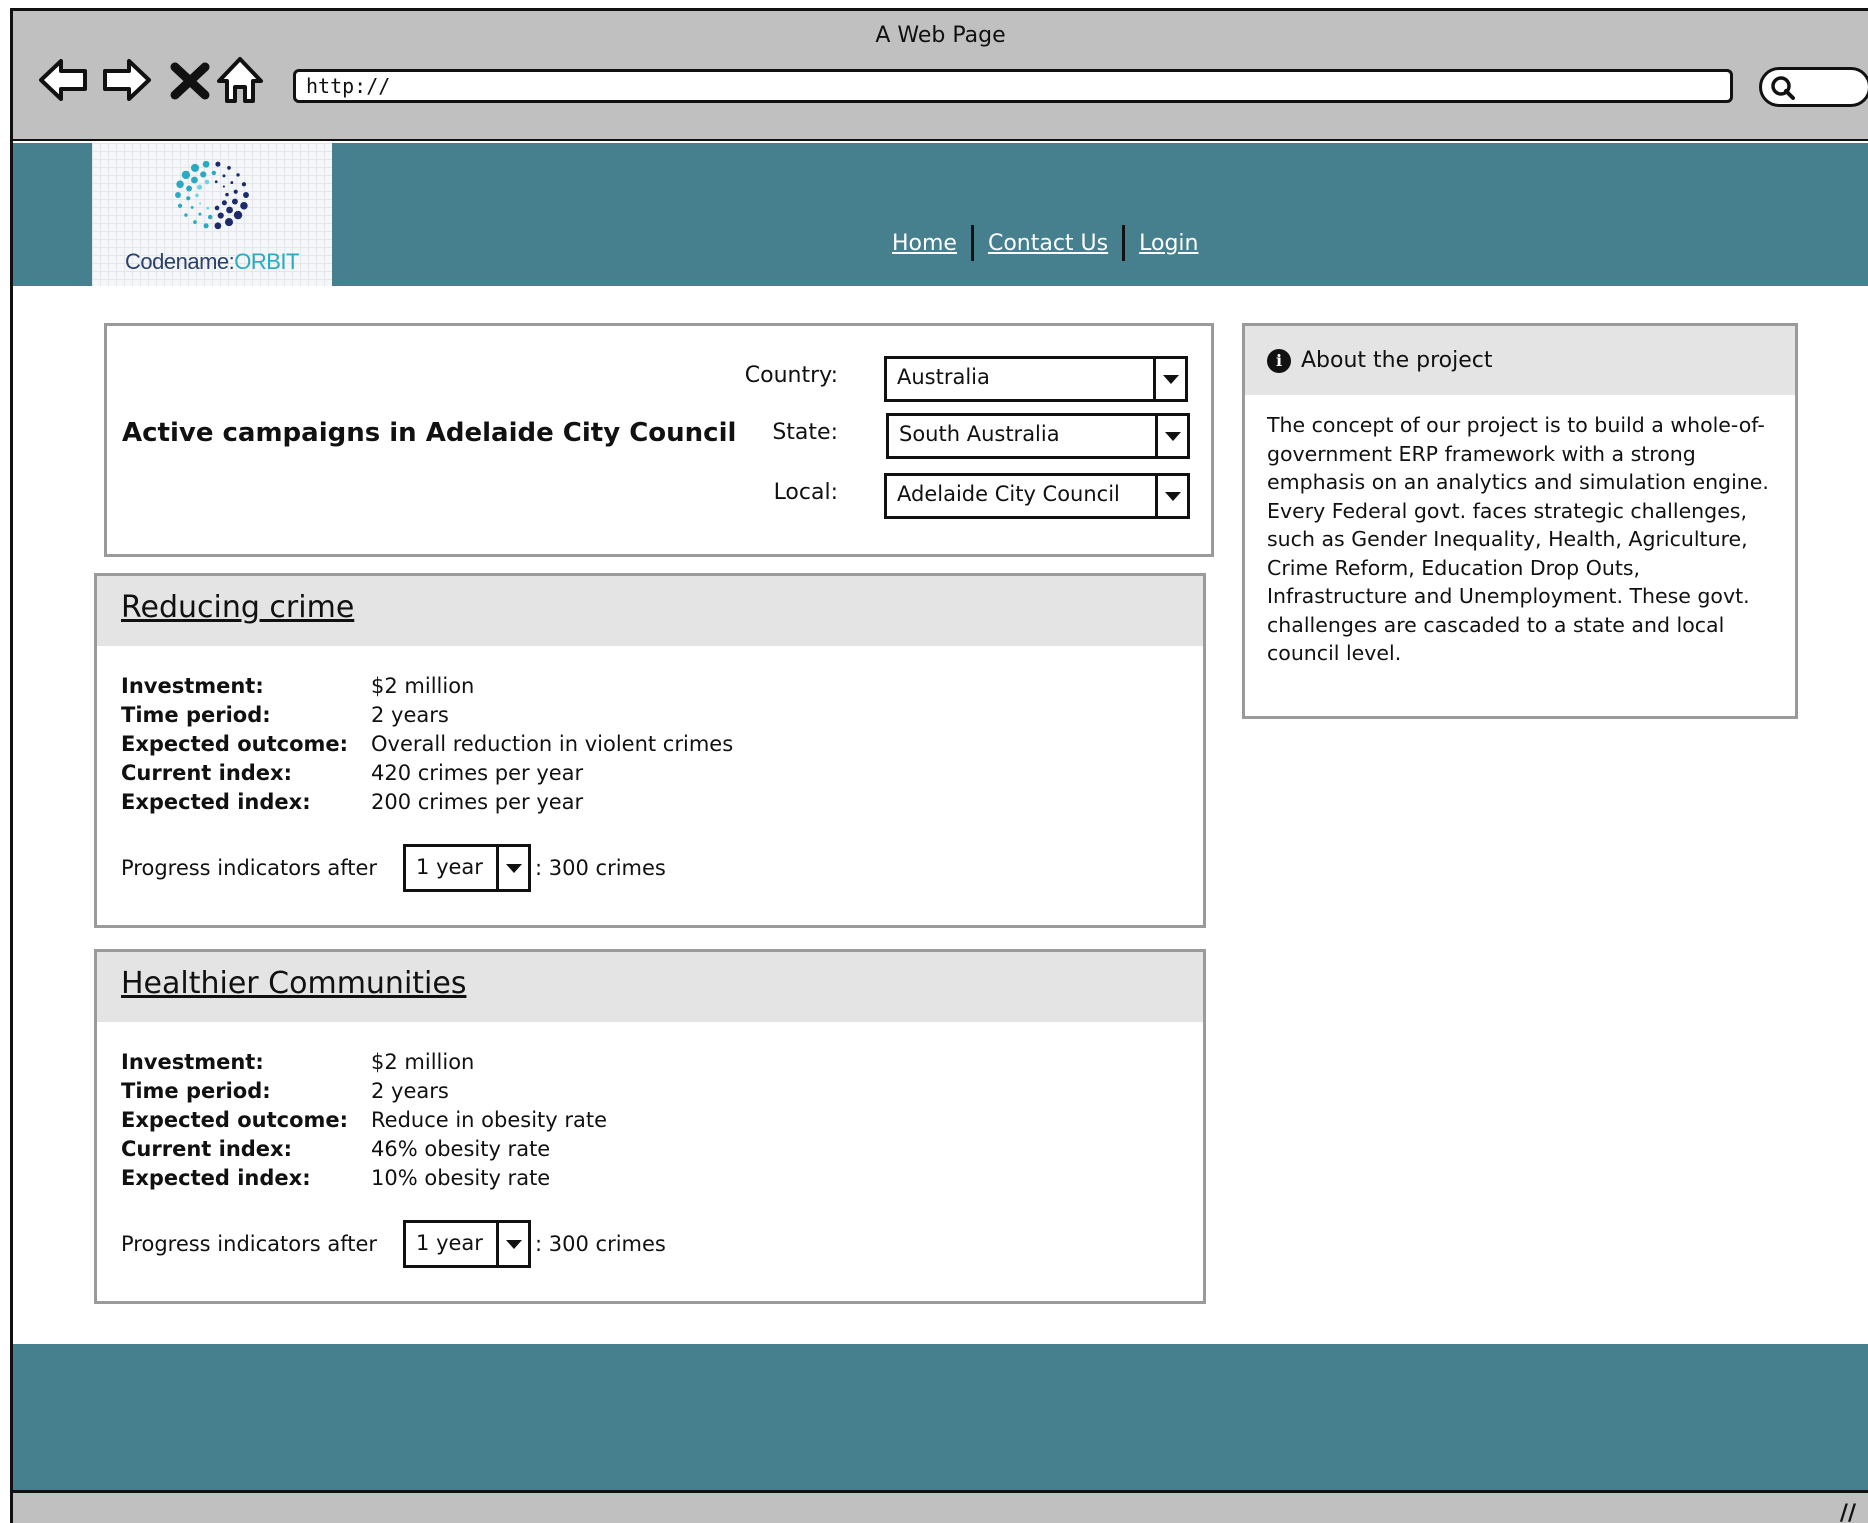  I want to click on detail-row: Current index: 420 crimes per year, so click(352, 773).